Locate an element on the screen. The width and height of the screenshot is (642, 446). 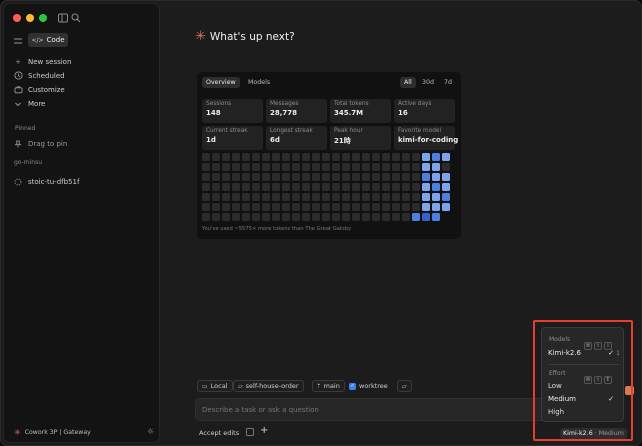
sidebar-toggle-icon is located at coordinates (63, 18).